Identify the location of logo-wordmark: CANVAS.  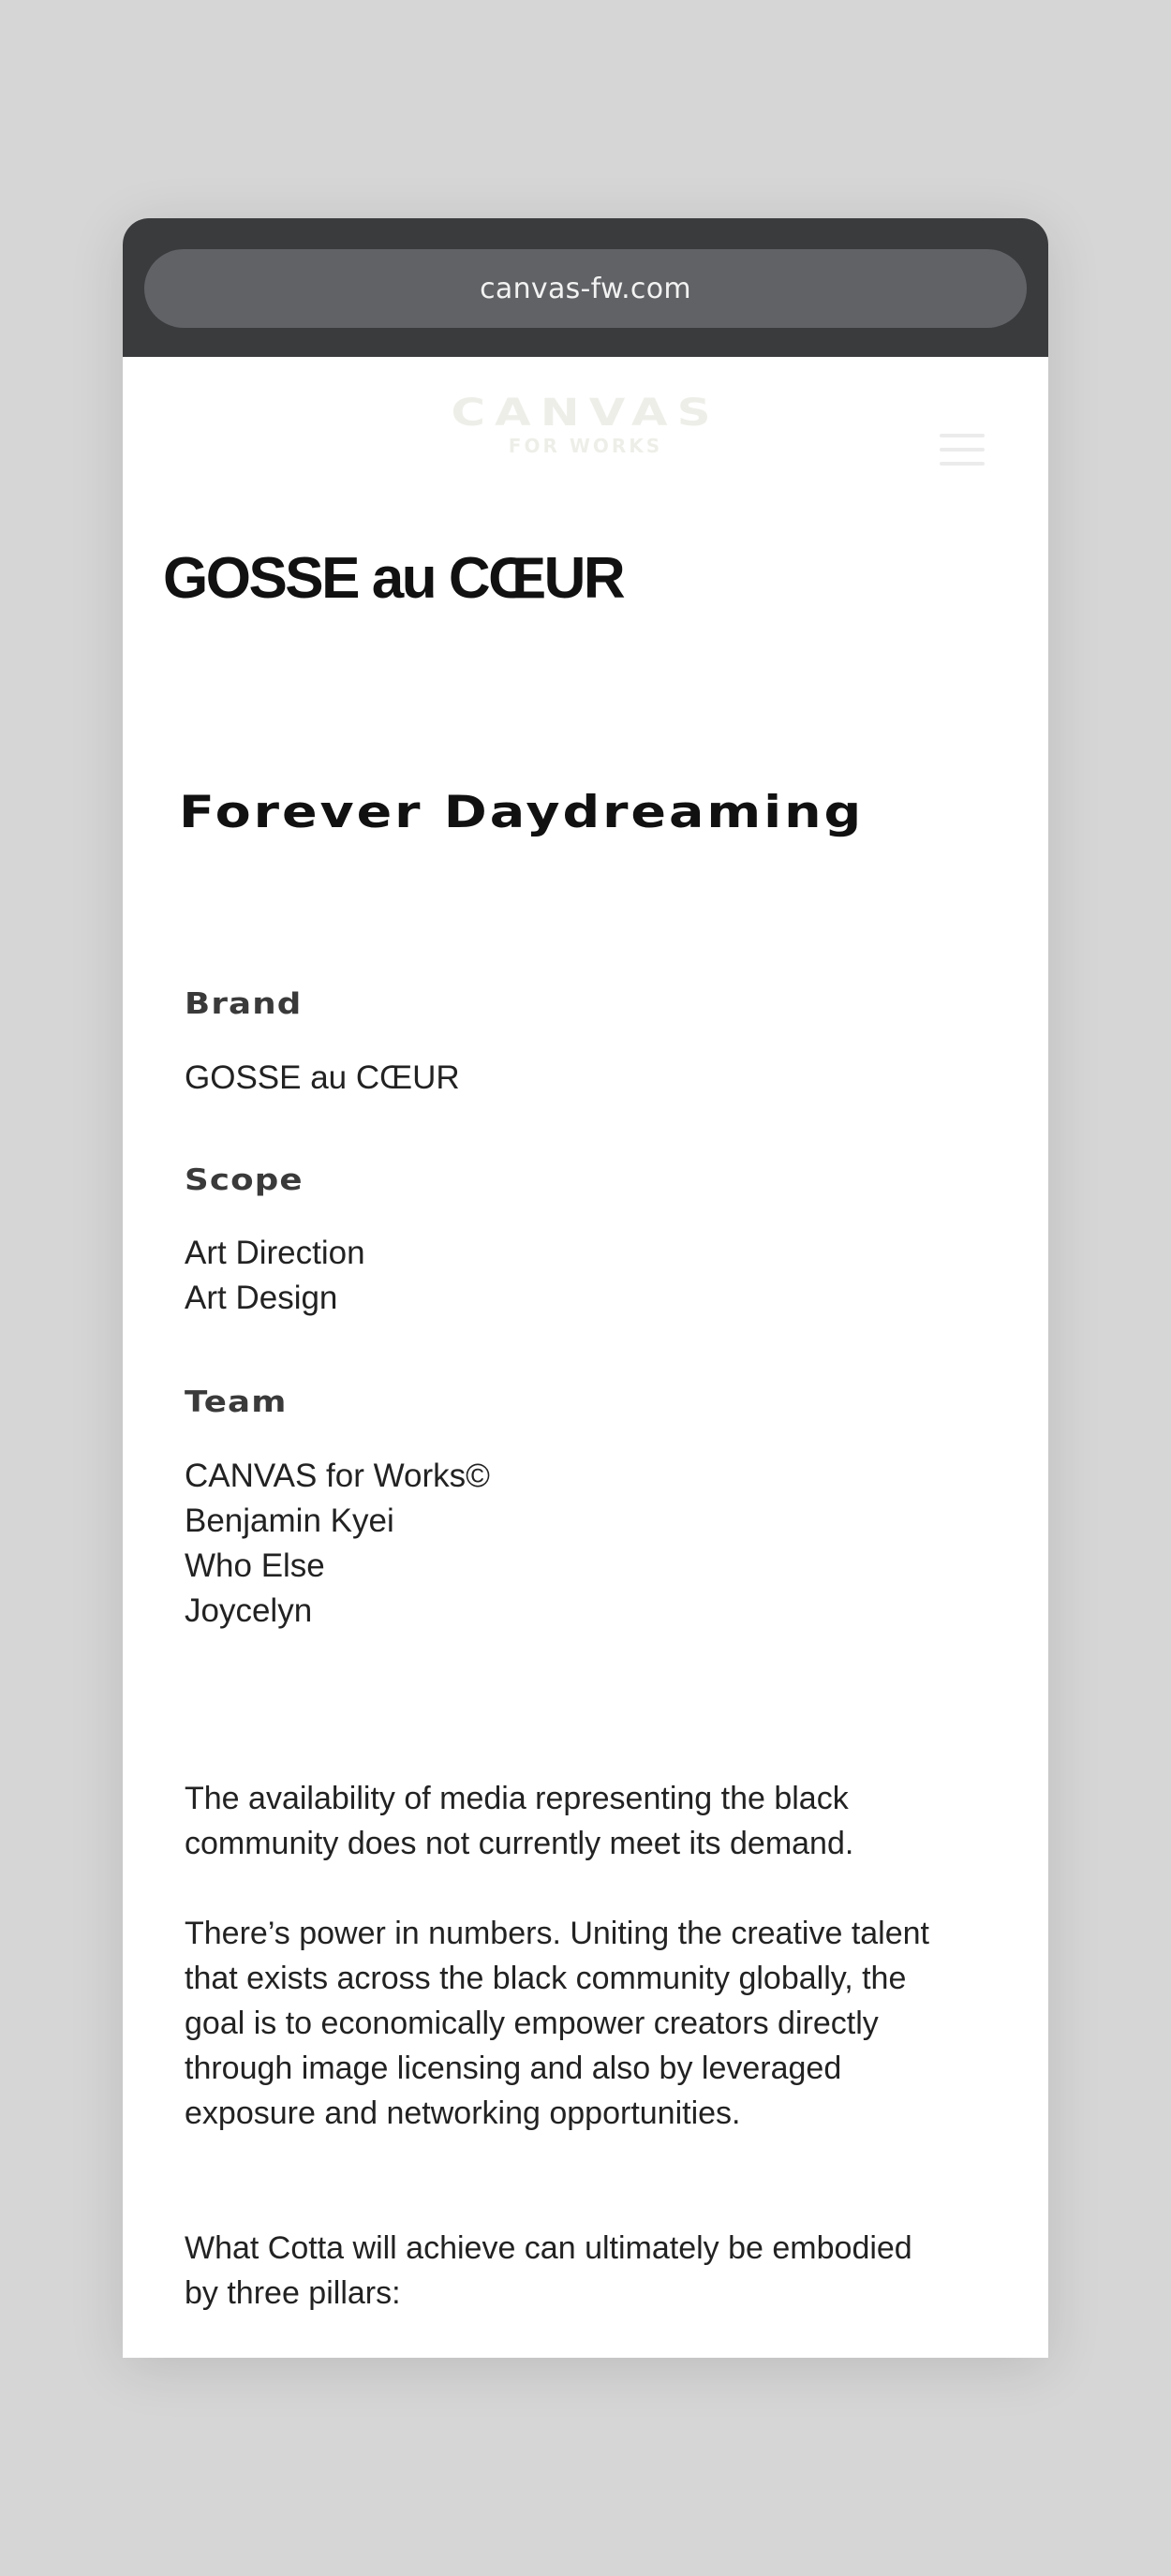
(585, 413).